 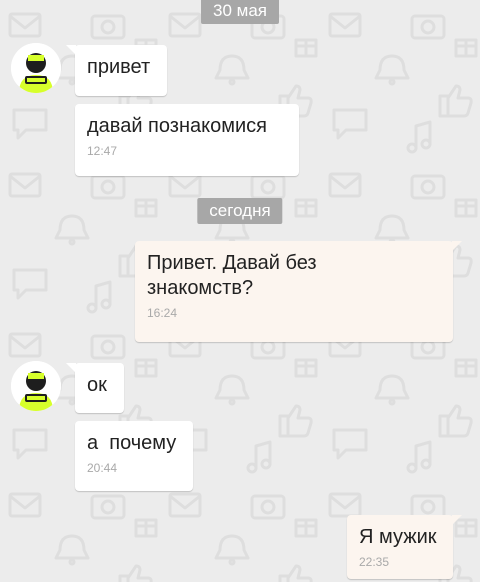 What do you see at coordinates (132, 443) in the screenshot?
I see `message-text: а почему` at bounding box center [132, 443].